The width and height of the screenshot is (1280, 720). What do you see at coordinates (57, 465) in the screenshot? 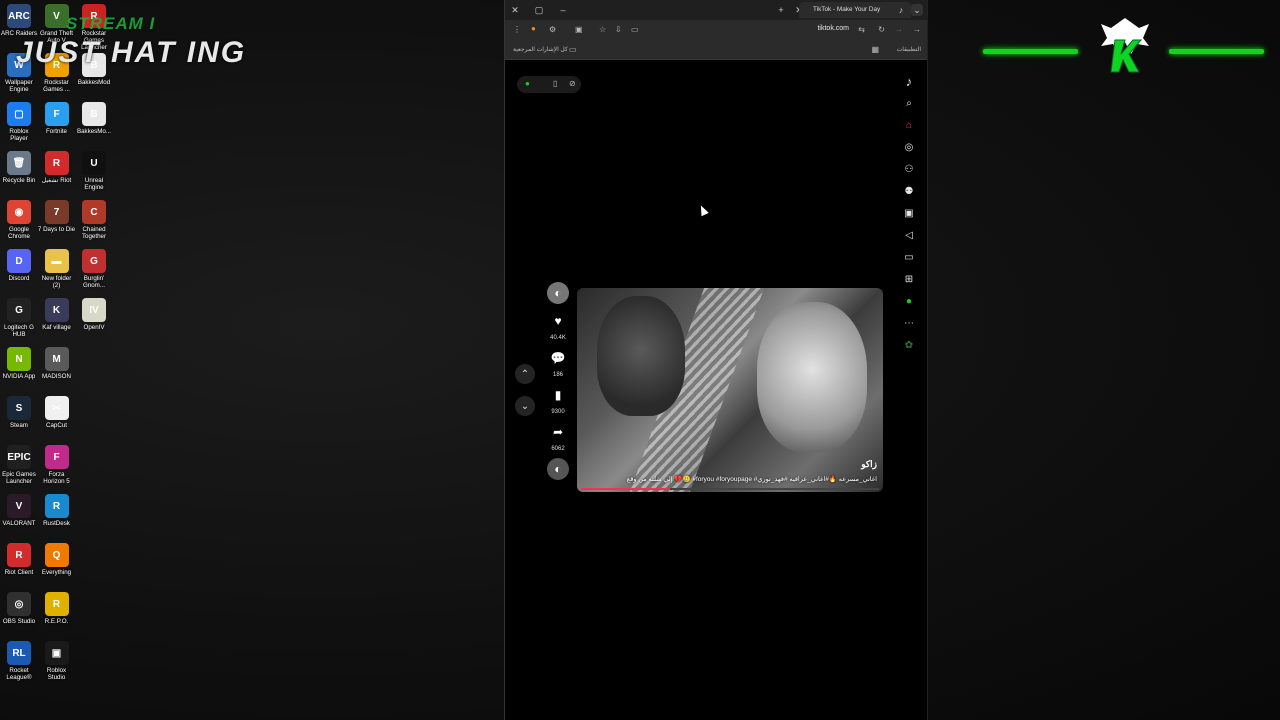
I see `desktop-icon: F Forza Horizon 5` at bounding box center [57, 465].